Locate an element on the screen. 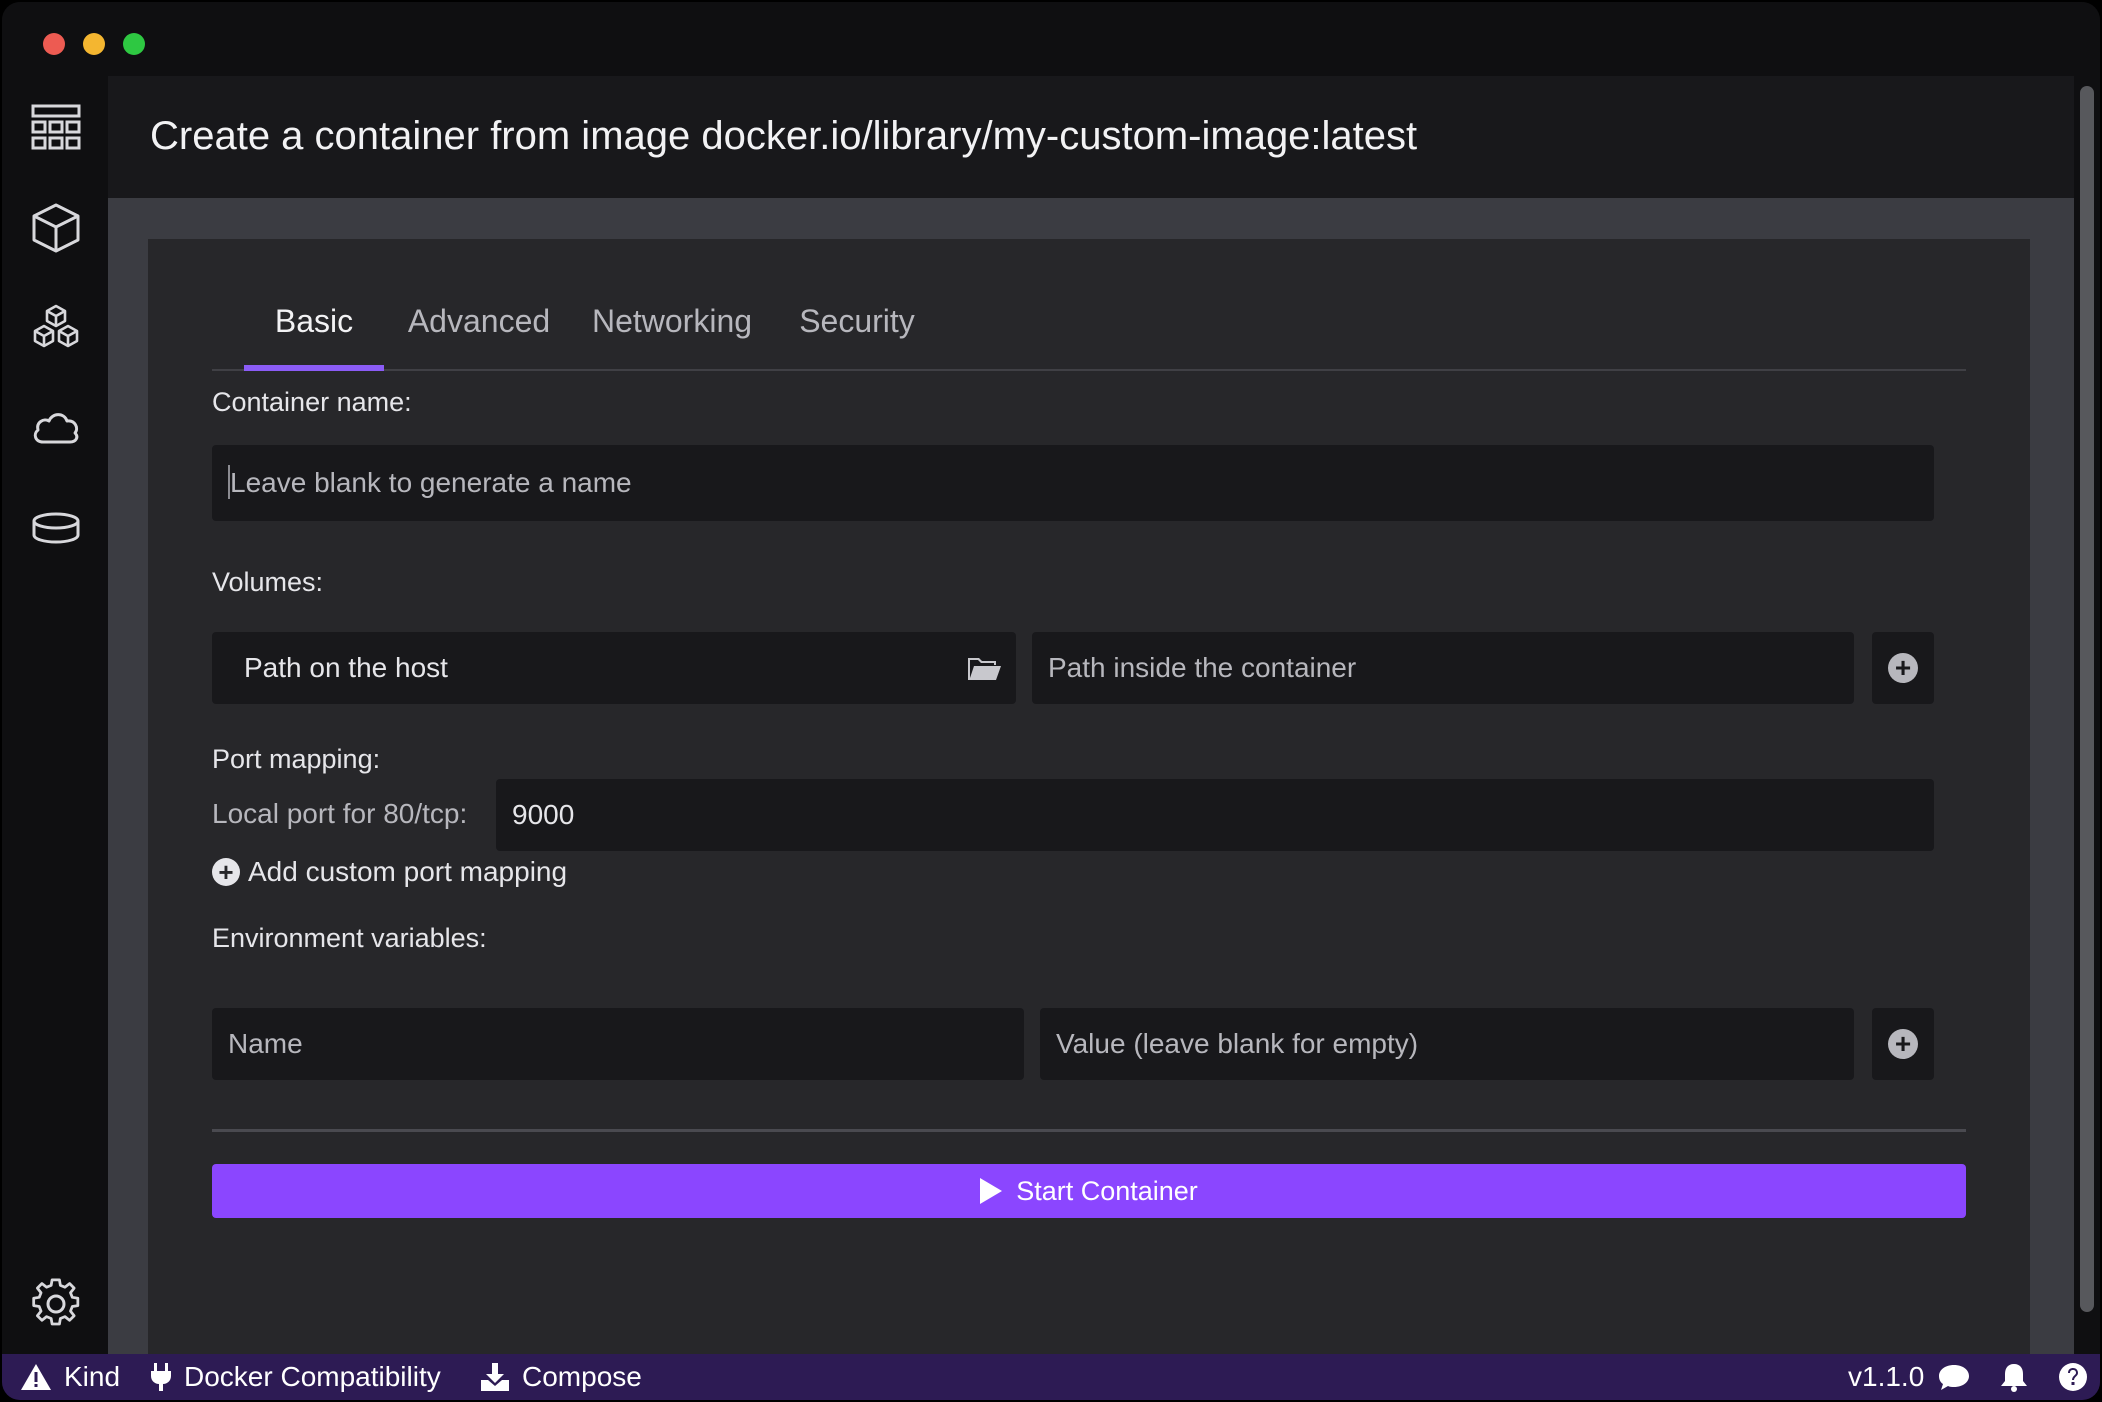 This screenshot has height=1402, width=2102. play-icon is located at coordinates (991, 1191).